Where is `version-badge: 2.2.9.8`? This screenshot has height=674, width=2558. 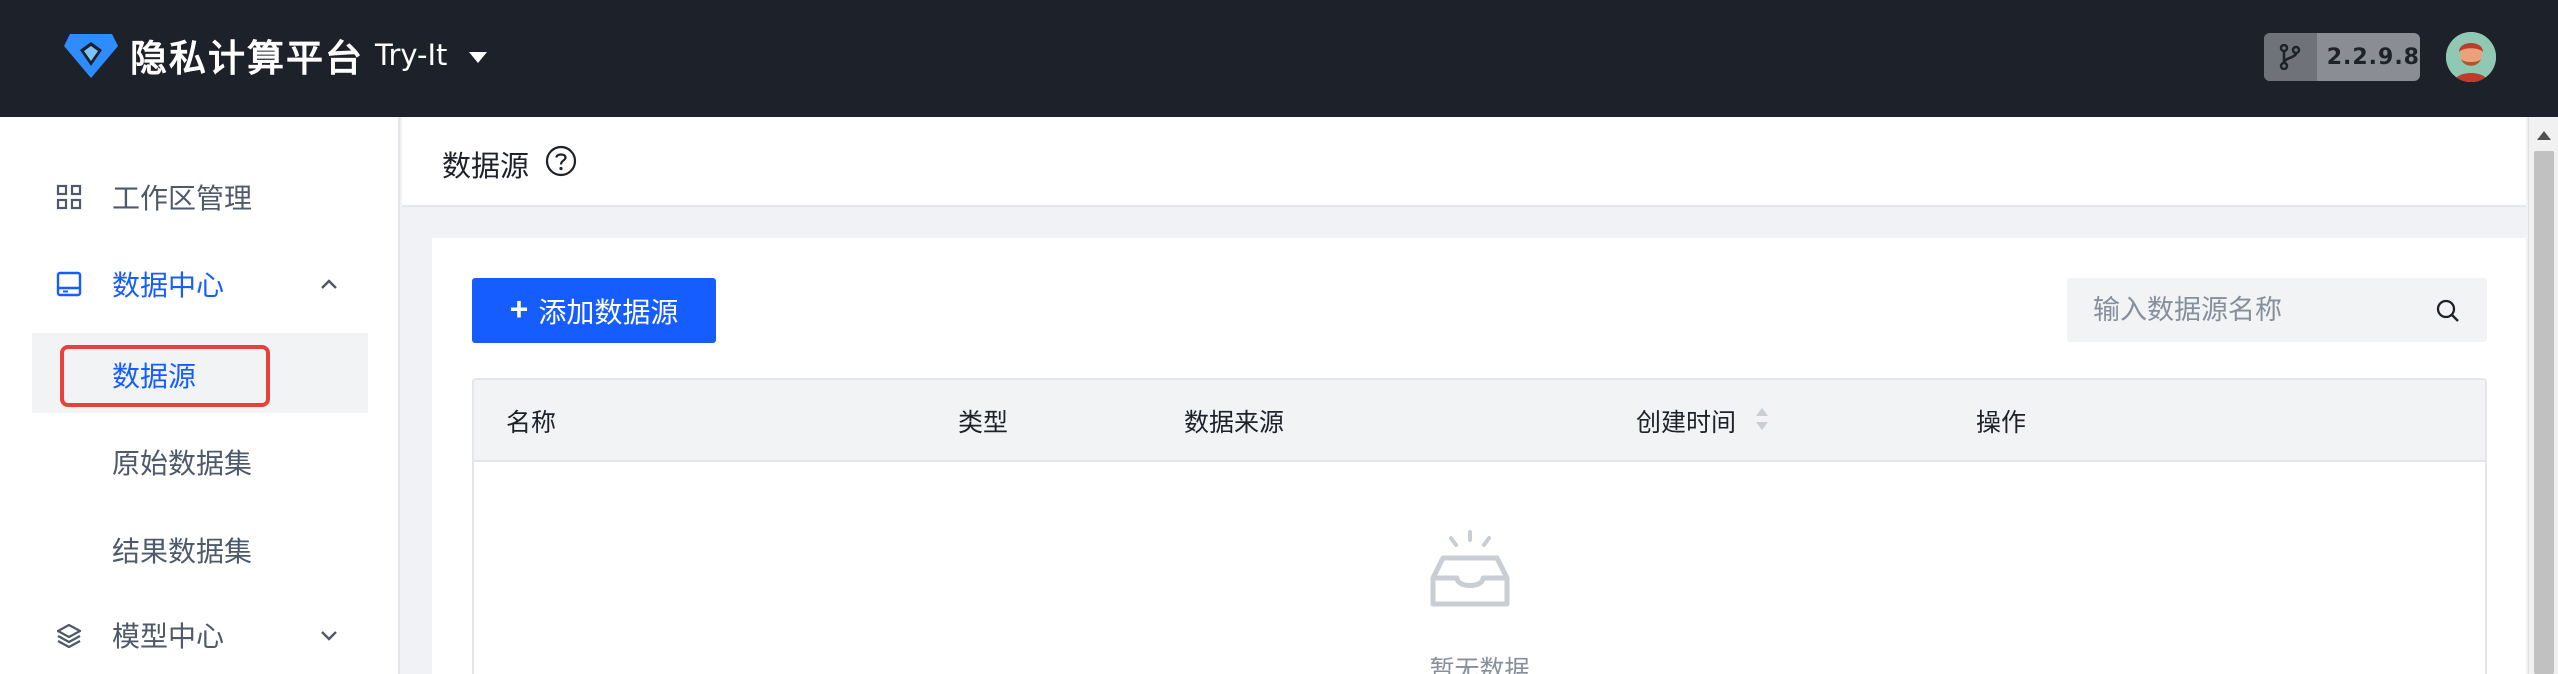 version-badge: 2.2.9.8 is located at coordinates (2342, 57).